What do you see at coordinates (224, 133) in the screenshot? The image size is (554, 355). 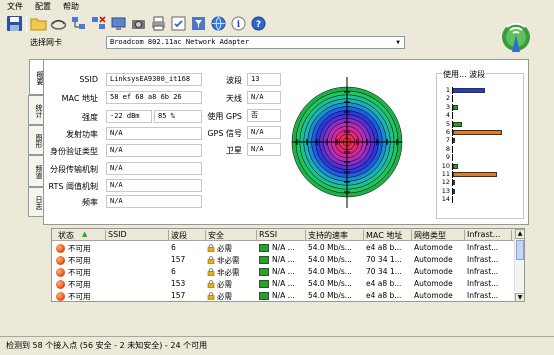 I see `gps-signal-label: GPS 信号` at bounding box center [224, 133].